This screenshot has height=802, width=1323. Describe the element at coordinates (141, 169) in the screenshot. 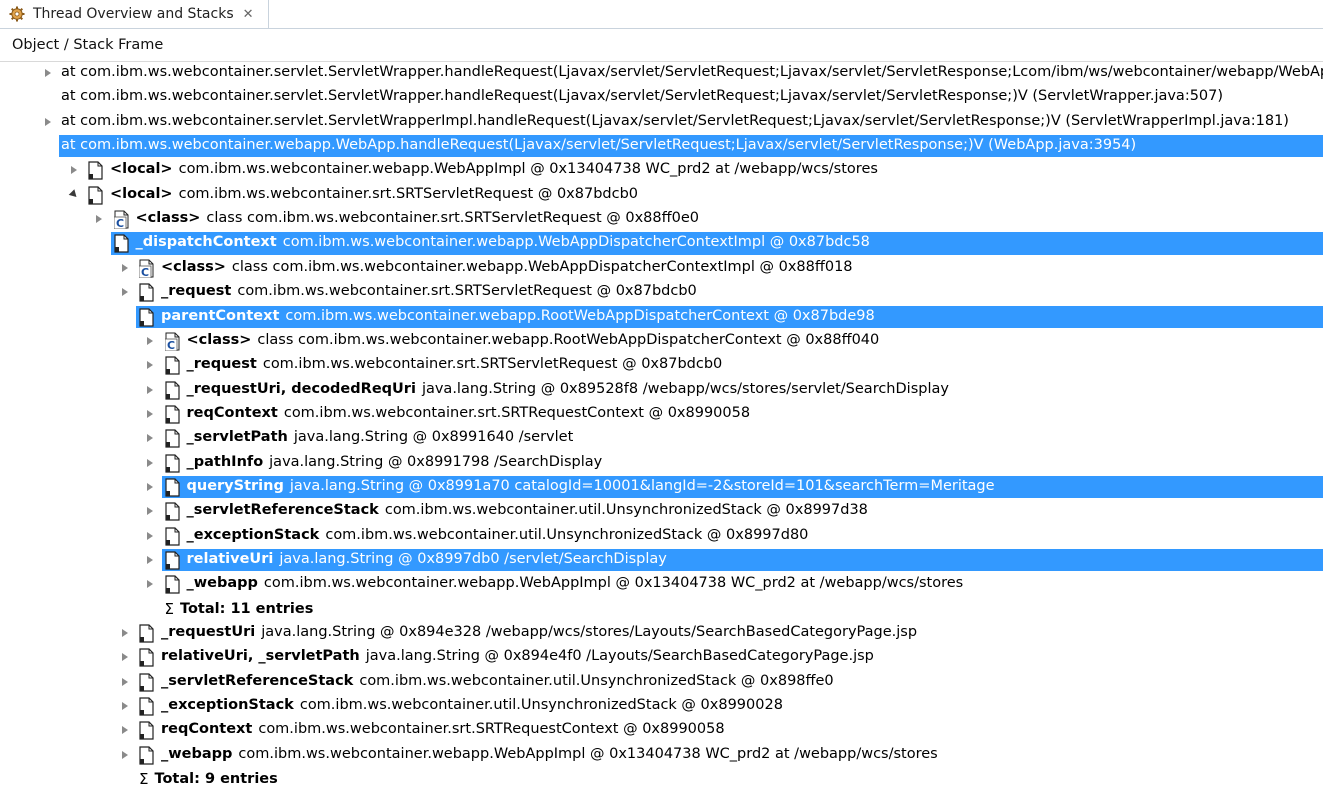

I see `row-name: <local>` at that location.